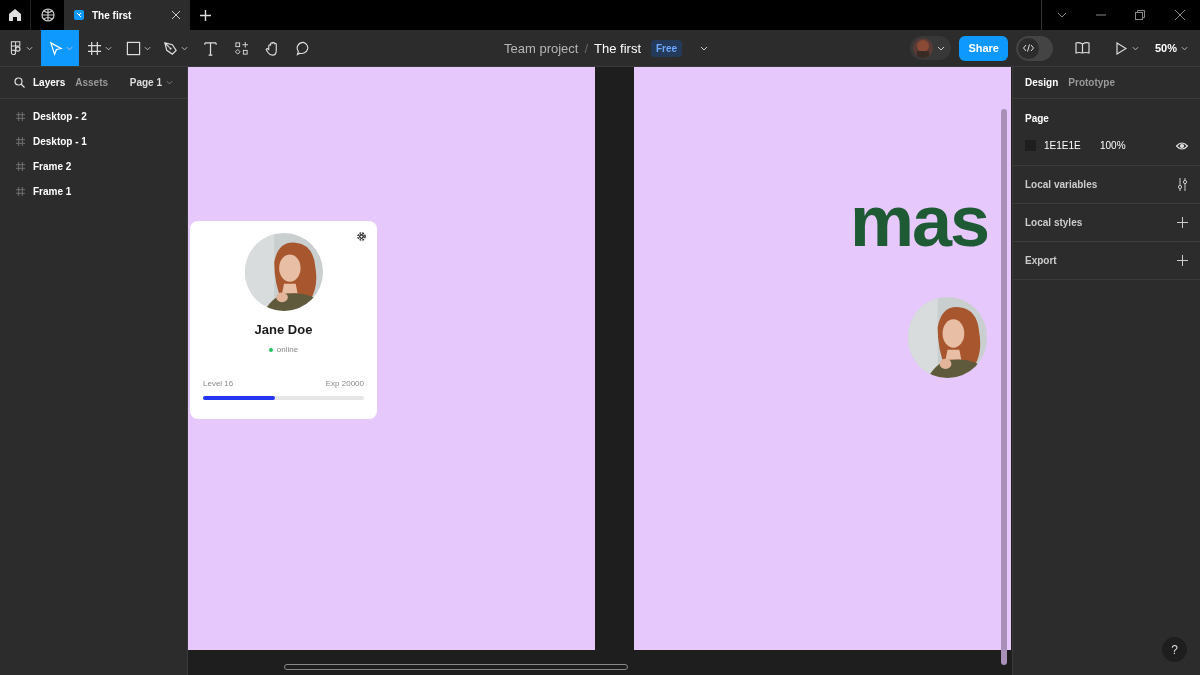  Describe the element at coordinates (60, 141) in the screenshot. I see `layer-item: Desktop - 1` at that location.